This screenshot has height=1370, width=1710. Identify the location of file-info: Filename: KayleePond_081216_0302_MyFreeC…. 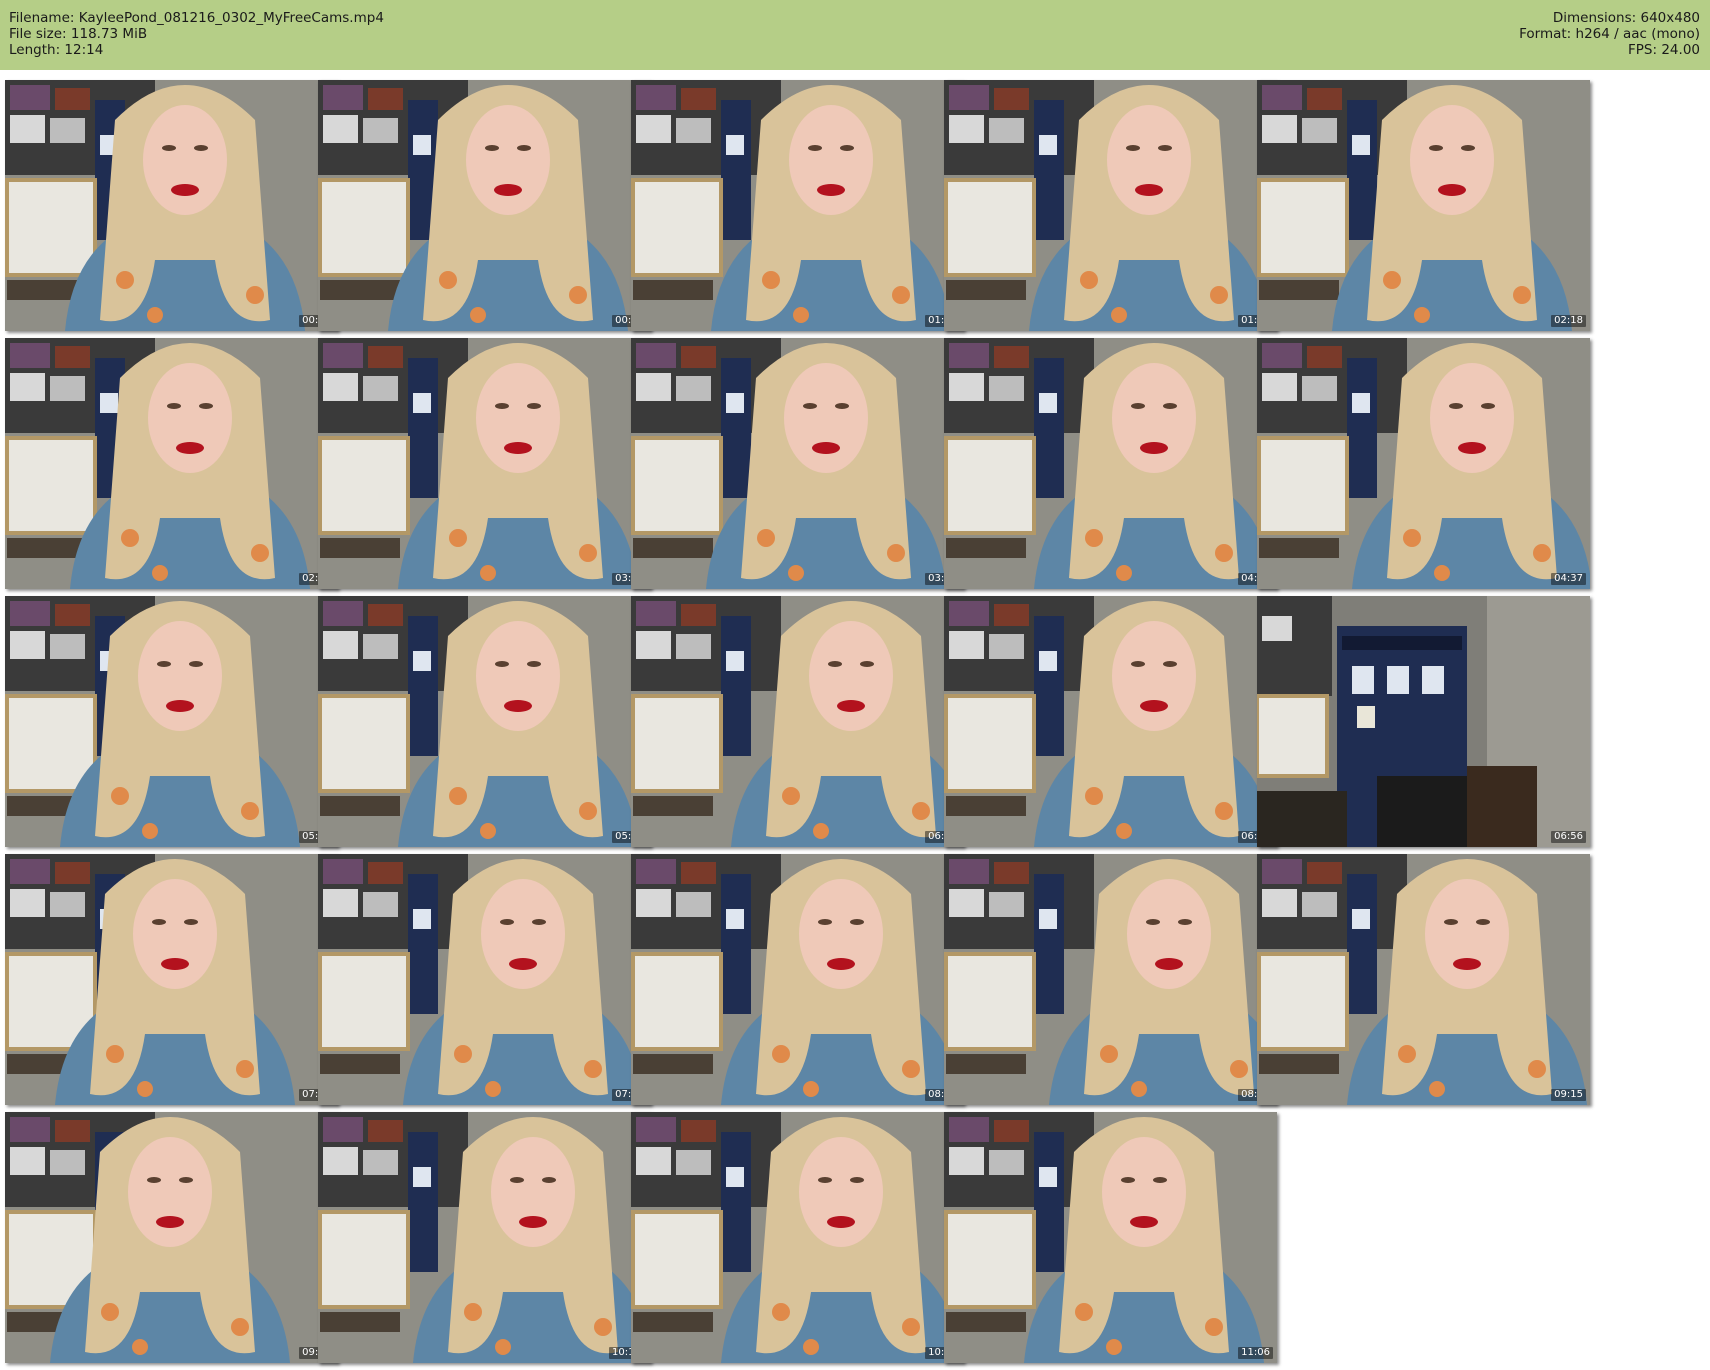
(196, 34).